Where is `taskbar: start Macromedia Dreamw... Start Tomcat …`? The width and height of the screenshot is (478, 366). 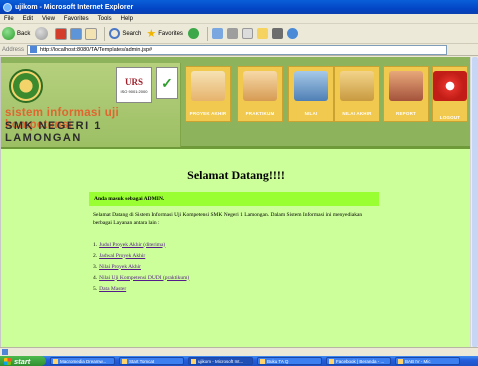 taskbar: start Macromedia Dreamw... Start Tomcat … is located at coordinates (239, 361).